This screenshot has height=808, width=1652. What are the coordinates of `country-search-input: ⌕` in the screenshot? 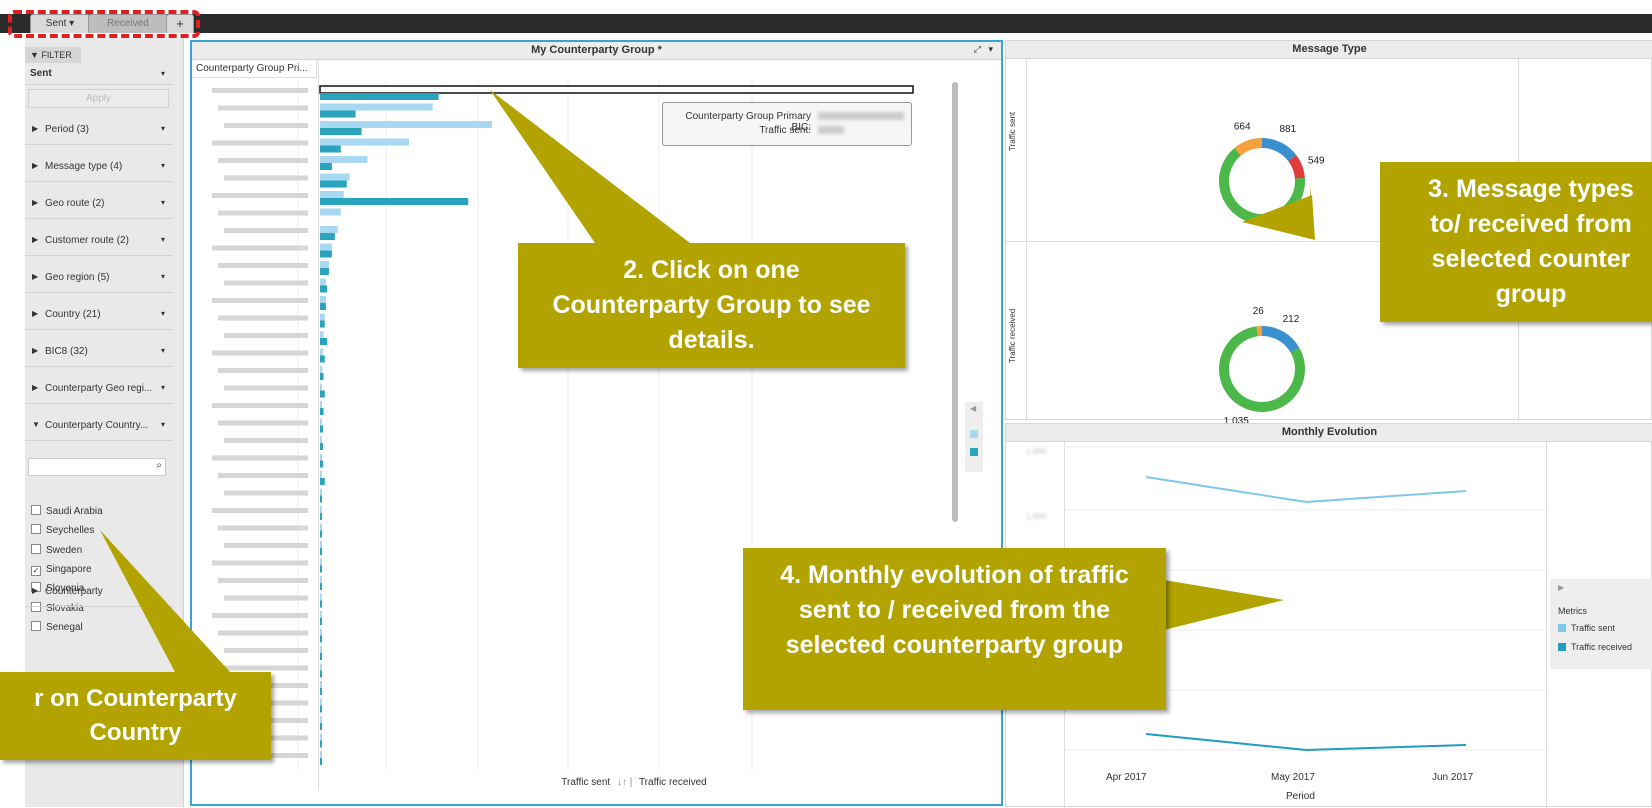 It's located at (97, 467).